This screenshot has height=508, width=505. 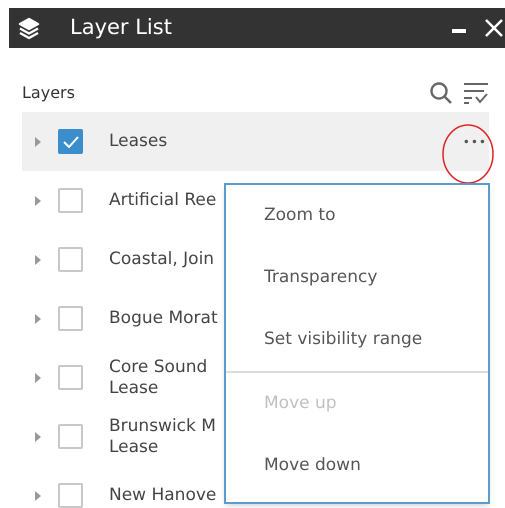 What do you see at coordinates (162, 495) in the screenshot?
I see `layer-name: New Hanove` at bounding box center [162, 495].